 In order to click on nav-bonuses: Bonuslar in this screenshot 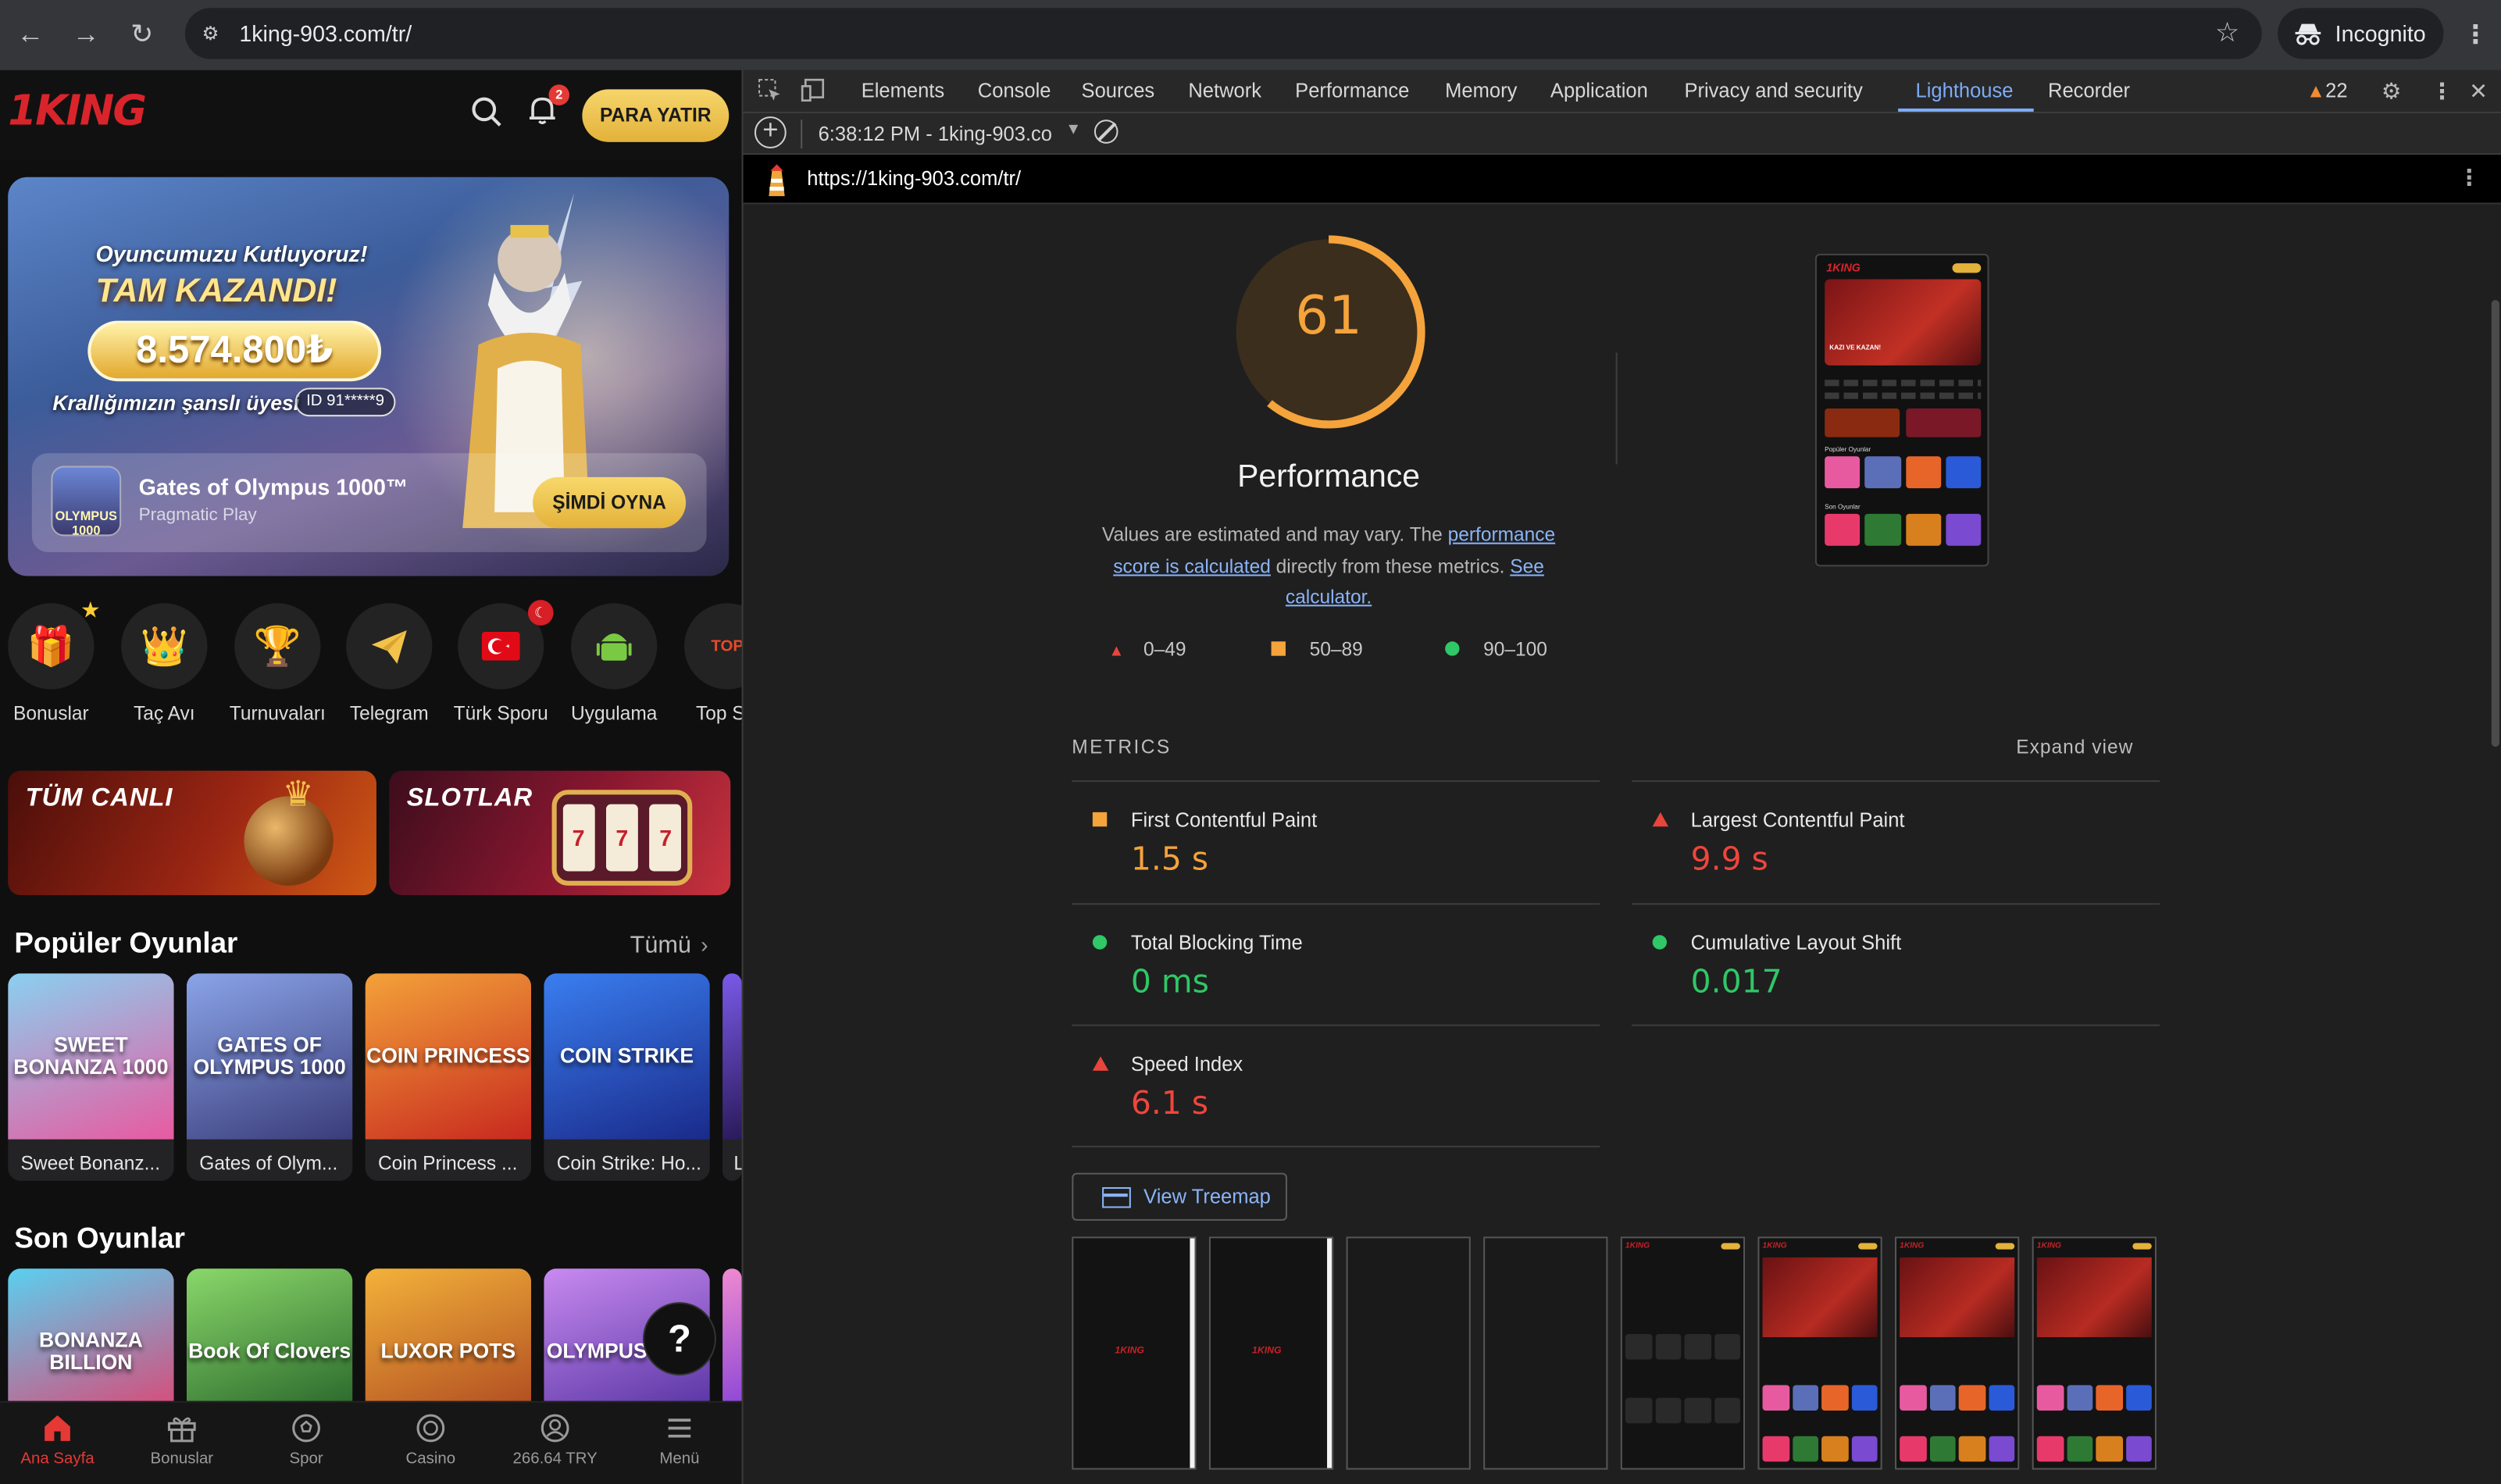, I will do `click(182, 1440)`.